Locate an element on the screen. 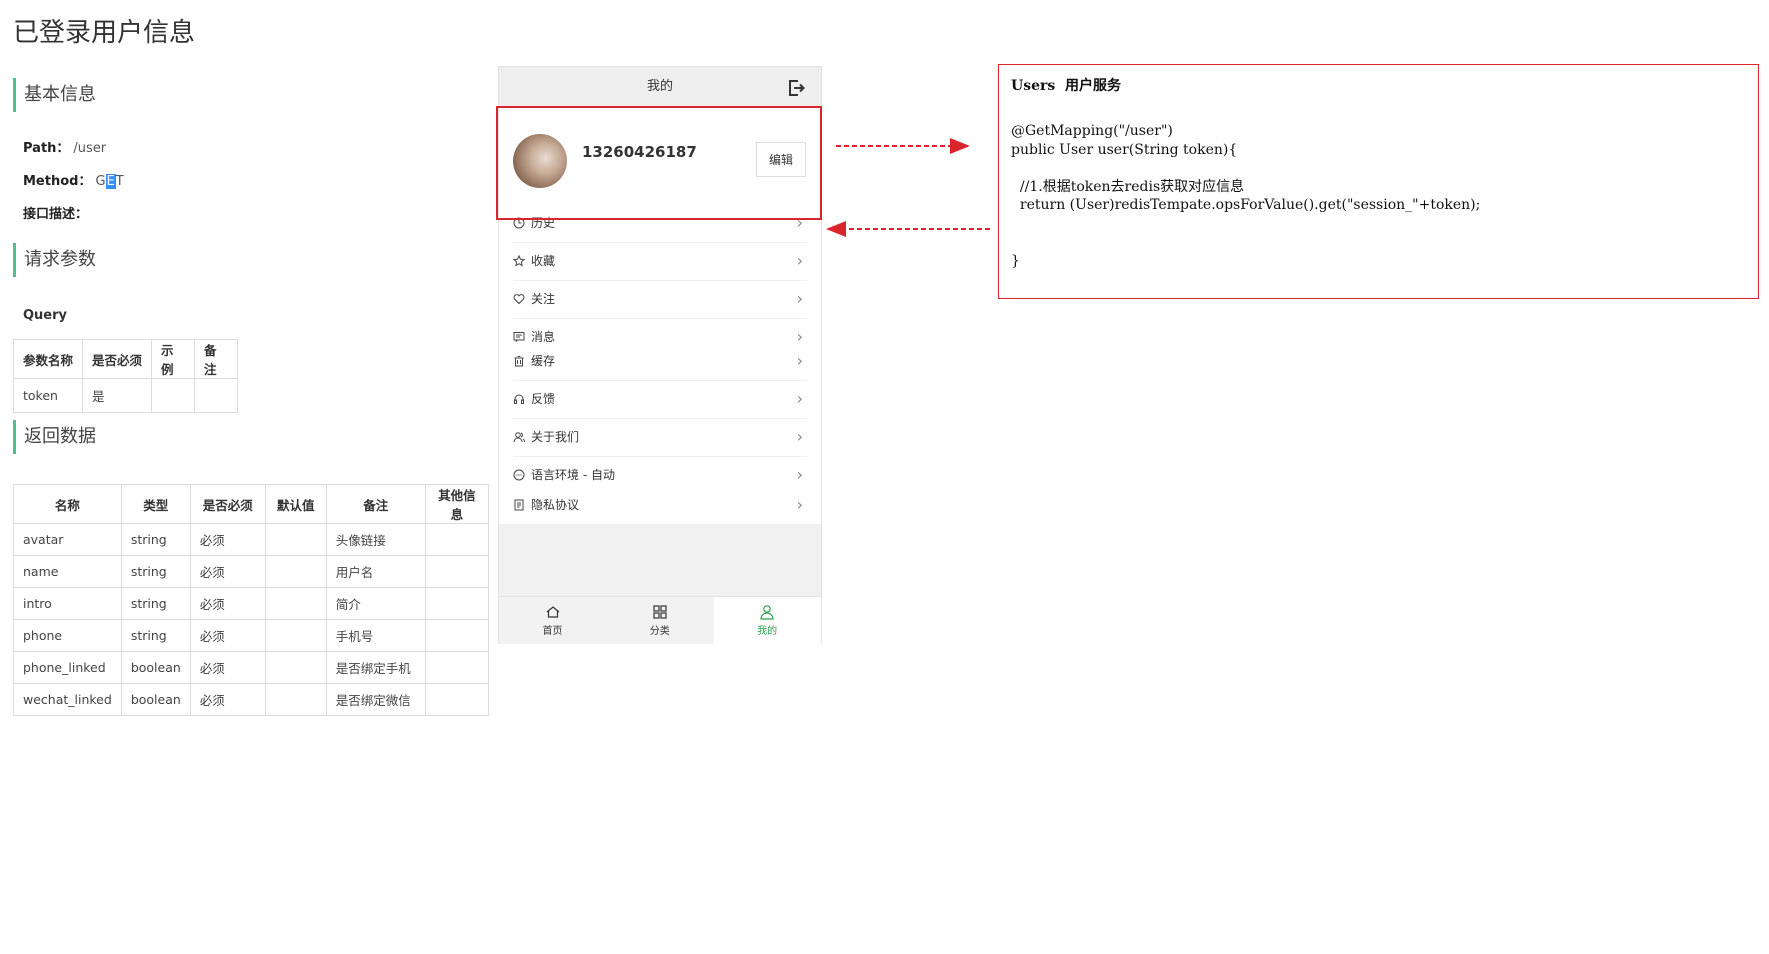  service-title: Users 用户服务 is located at coordinates (1066, 86).